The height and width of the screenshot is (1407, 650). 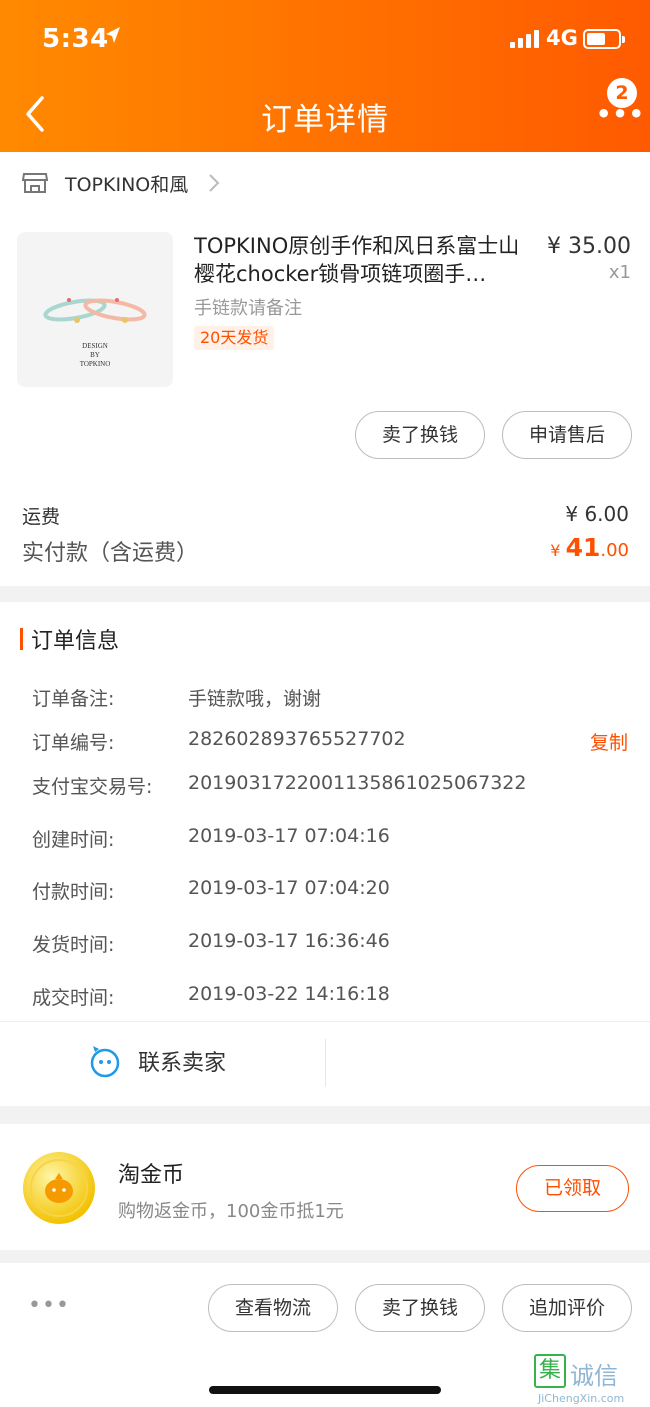 I want to click on product-spec: 手链款请备注, so click(x=248, y=308).